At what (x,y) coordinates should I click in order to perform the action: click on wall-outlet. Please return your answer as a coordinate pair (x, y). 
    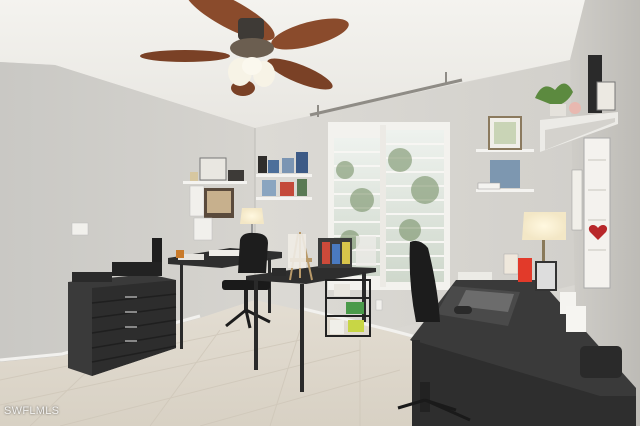
    Looking at the image, I should click on (379, 305).